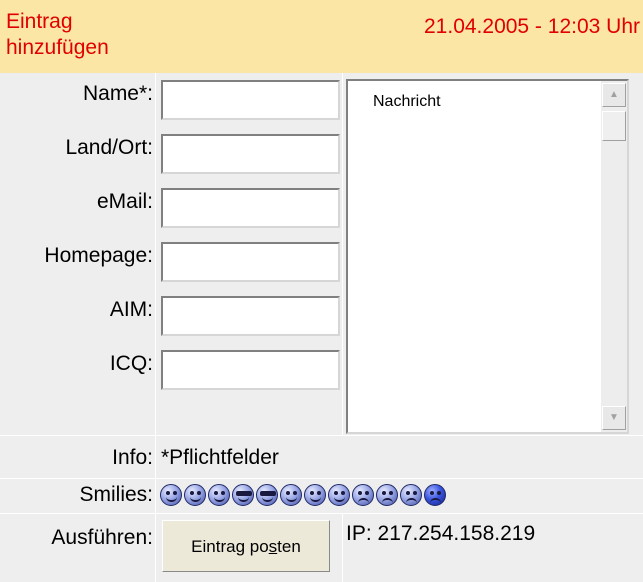 The height and width of the screenshot is (582, 643). I want to click on message-scrollbar: ▲ ▼, so click(614, 256).